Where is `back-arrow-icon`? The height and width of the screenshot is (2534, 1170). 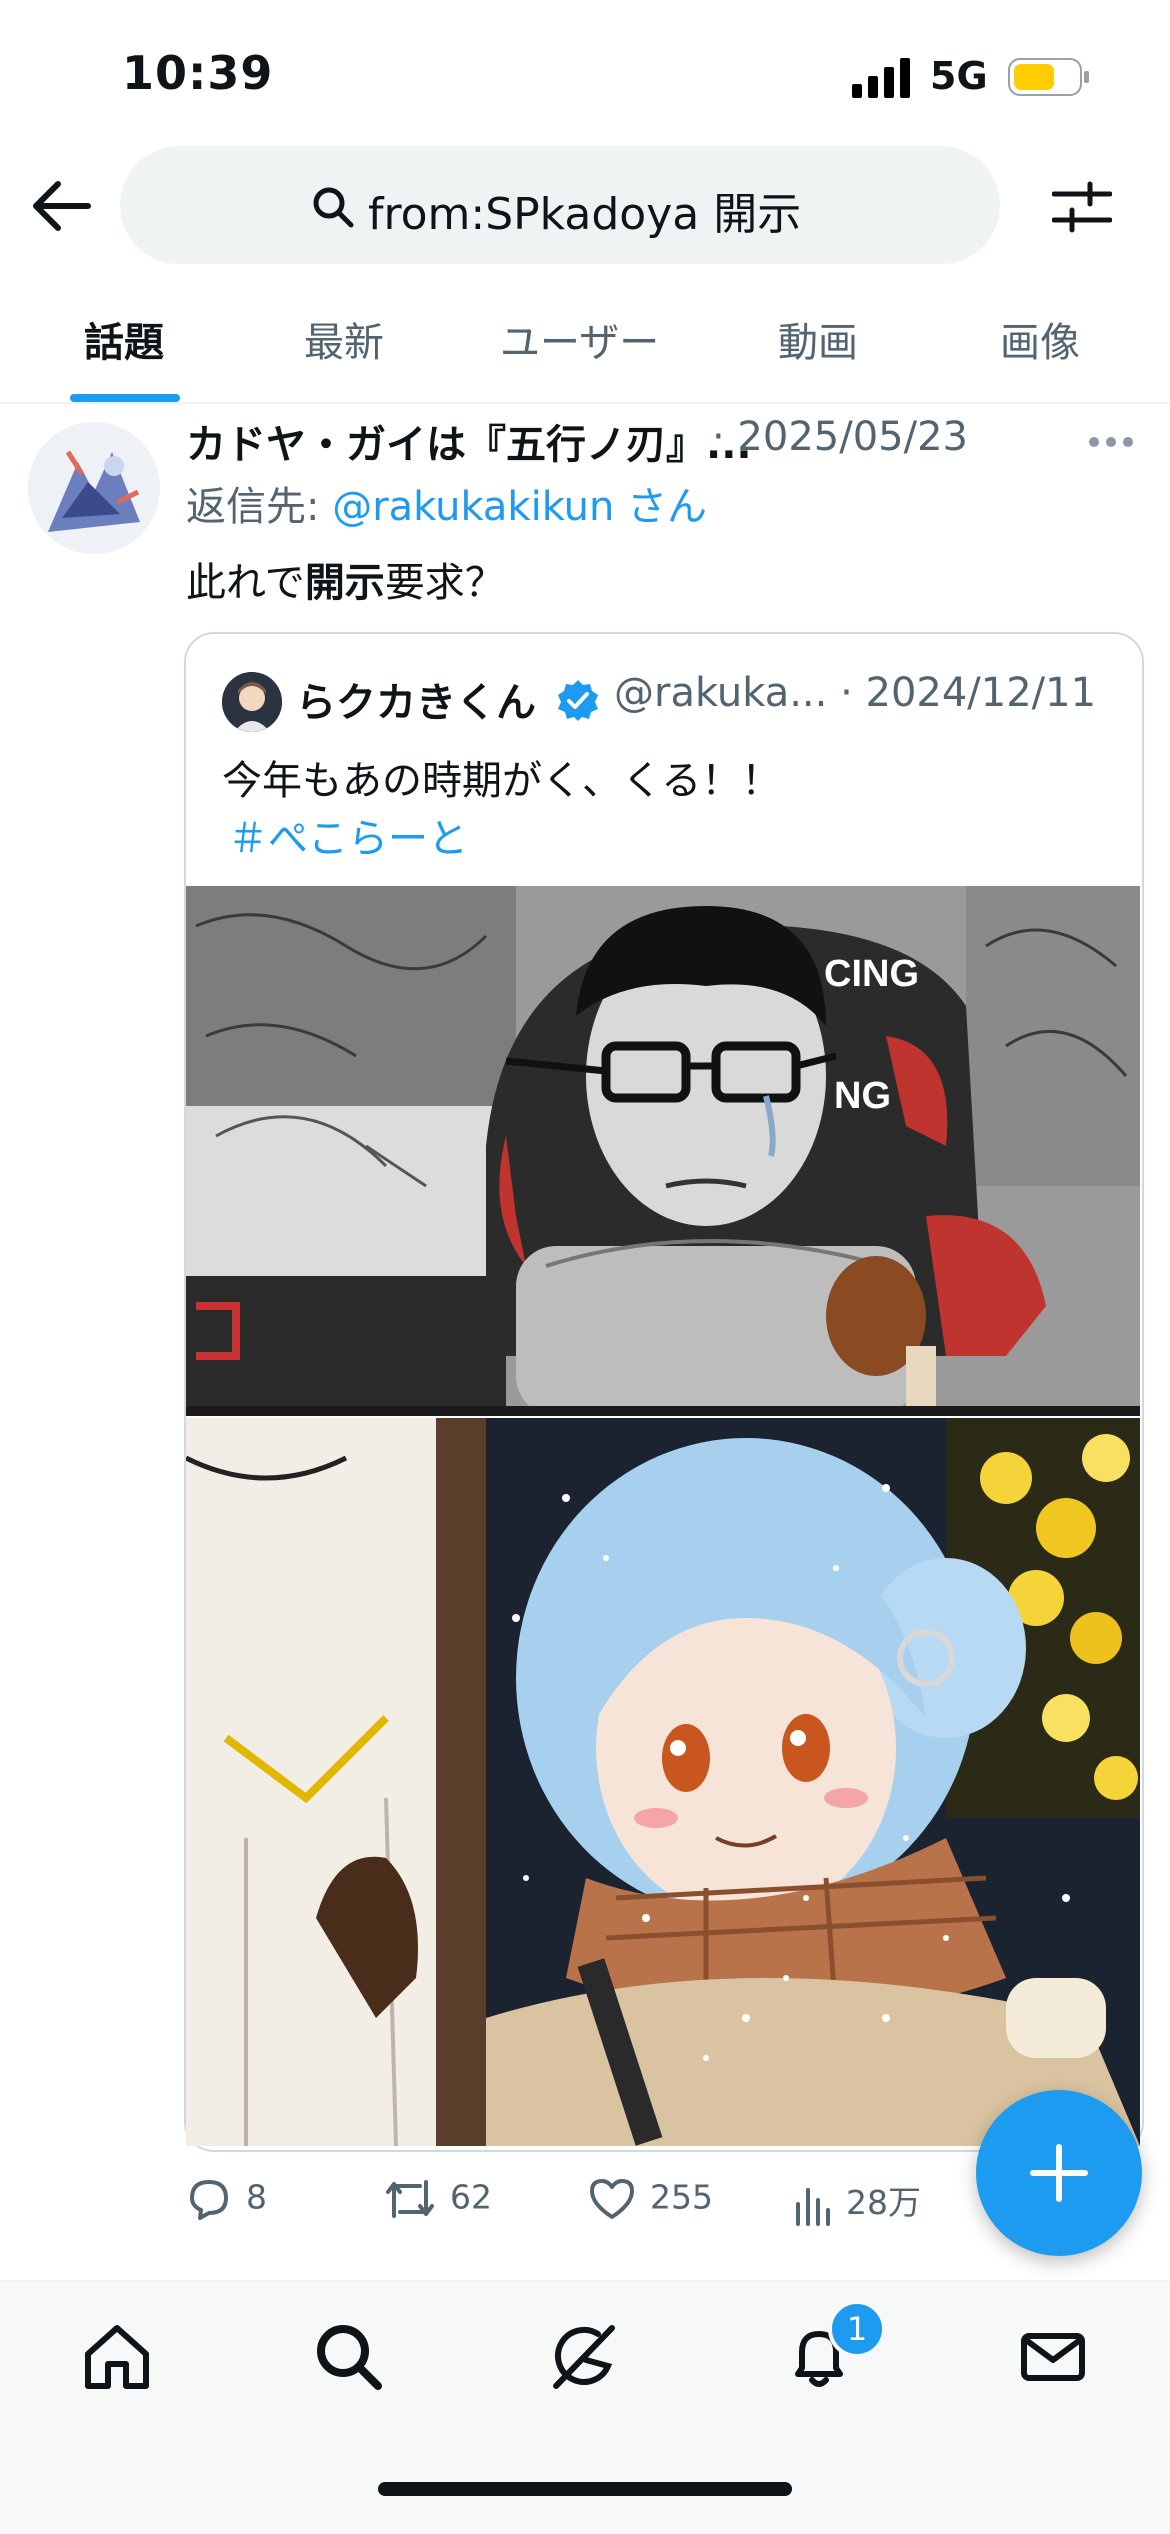
back-arrow-icon is located at coordinates (61, 206).